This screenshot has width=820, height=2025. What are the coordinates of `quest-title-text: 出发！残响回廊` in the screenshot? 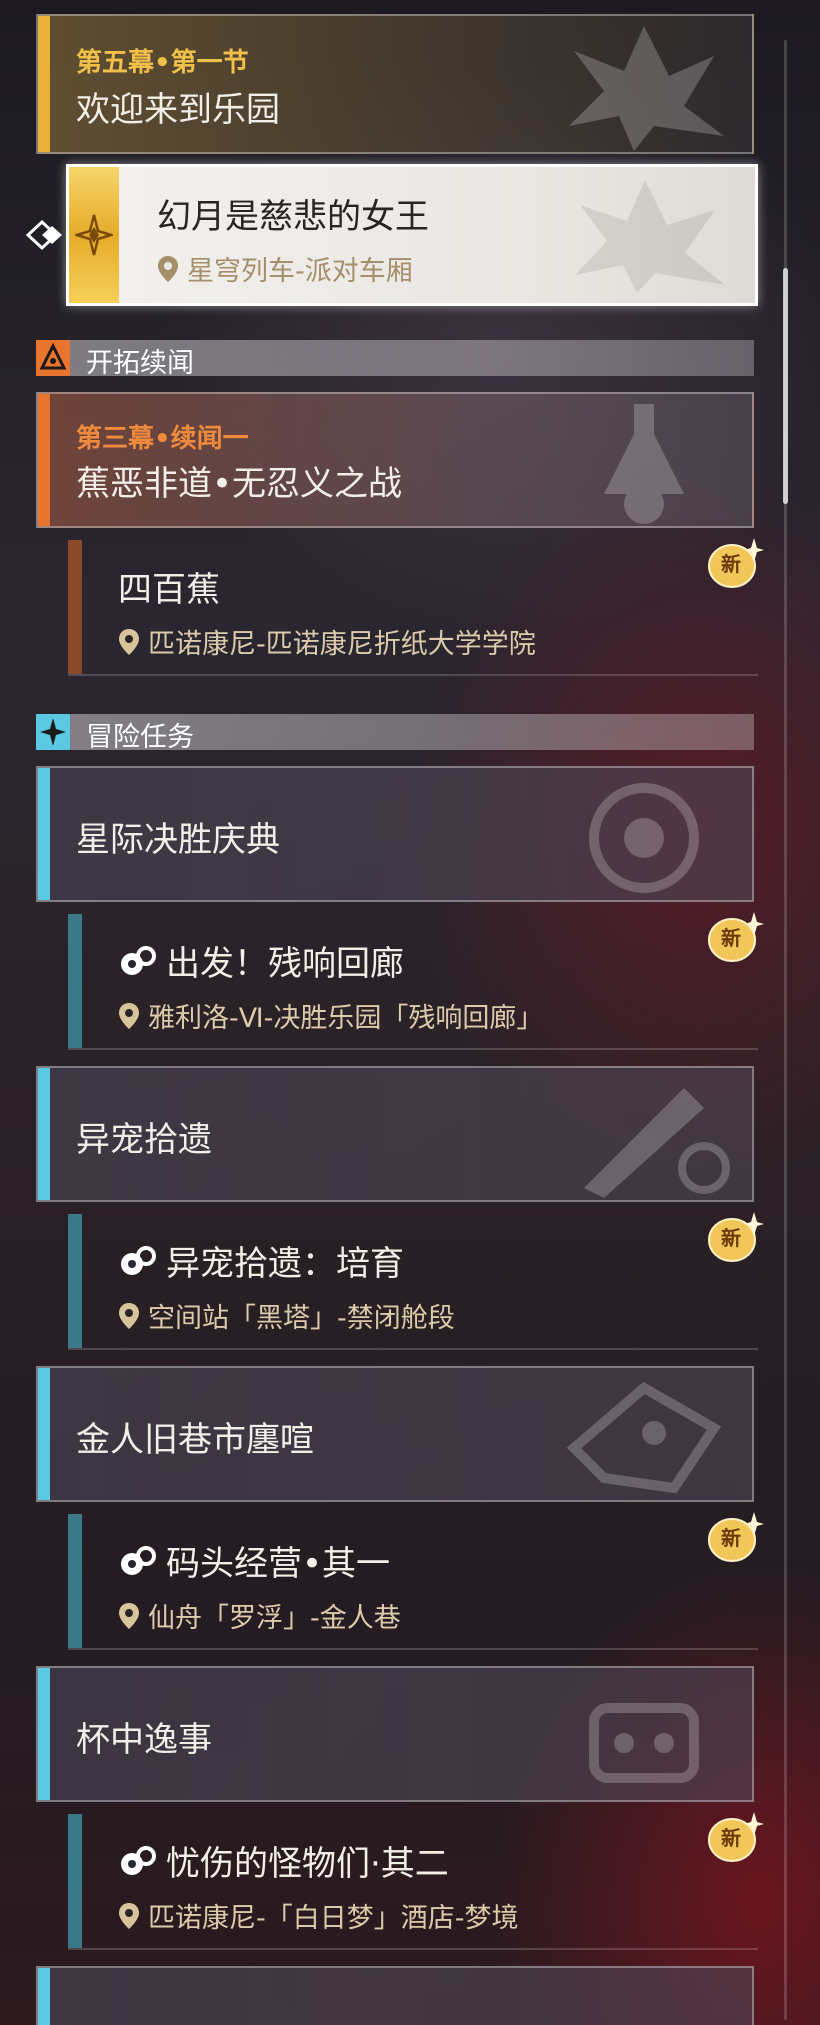 It's located at (285, 964).